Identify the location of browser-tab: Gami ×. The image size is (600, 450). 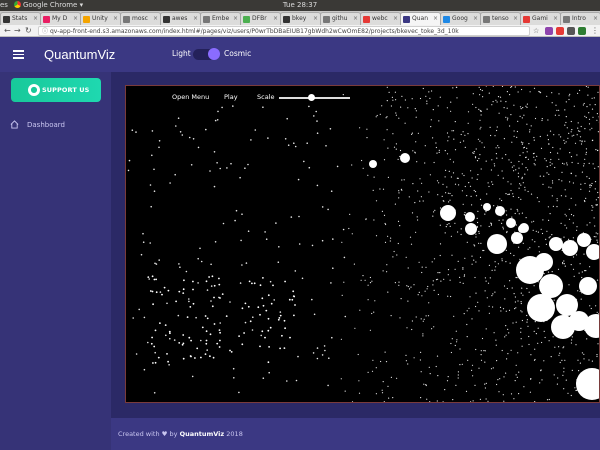
(540, 18).